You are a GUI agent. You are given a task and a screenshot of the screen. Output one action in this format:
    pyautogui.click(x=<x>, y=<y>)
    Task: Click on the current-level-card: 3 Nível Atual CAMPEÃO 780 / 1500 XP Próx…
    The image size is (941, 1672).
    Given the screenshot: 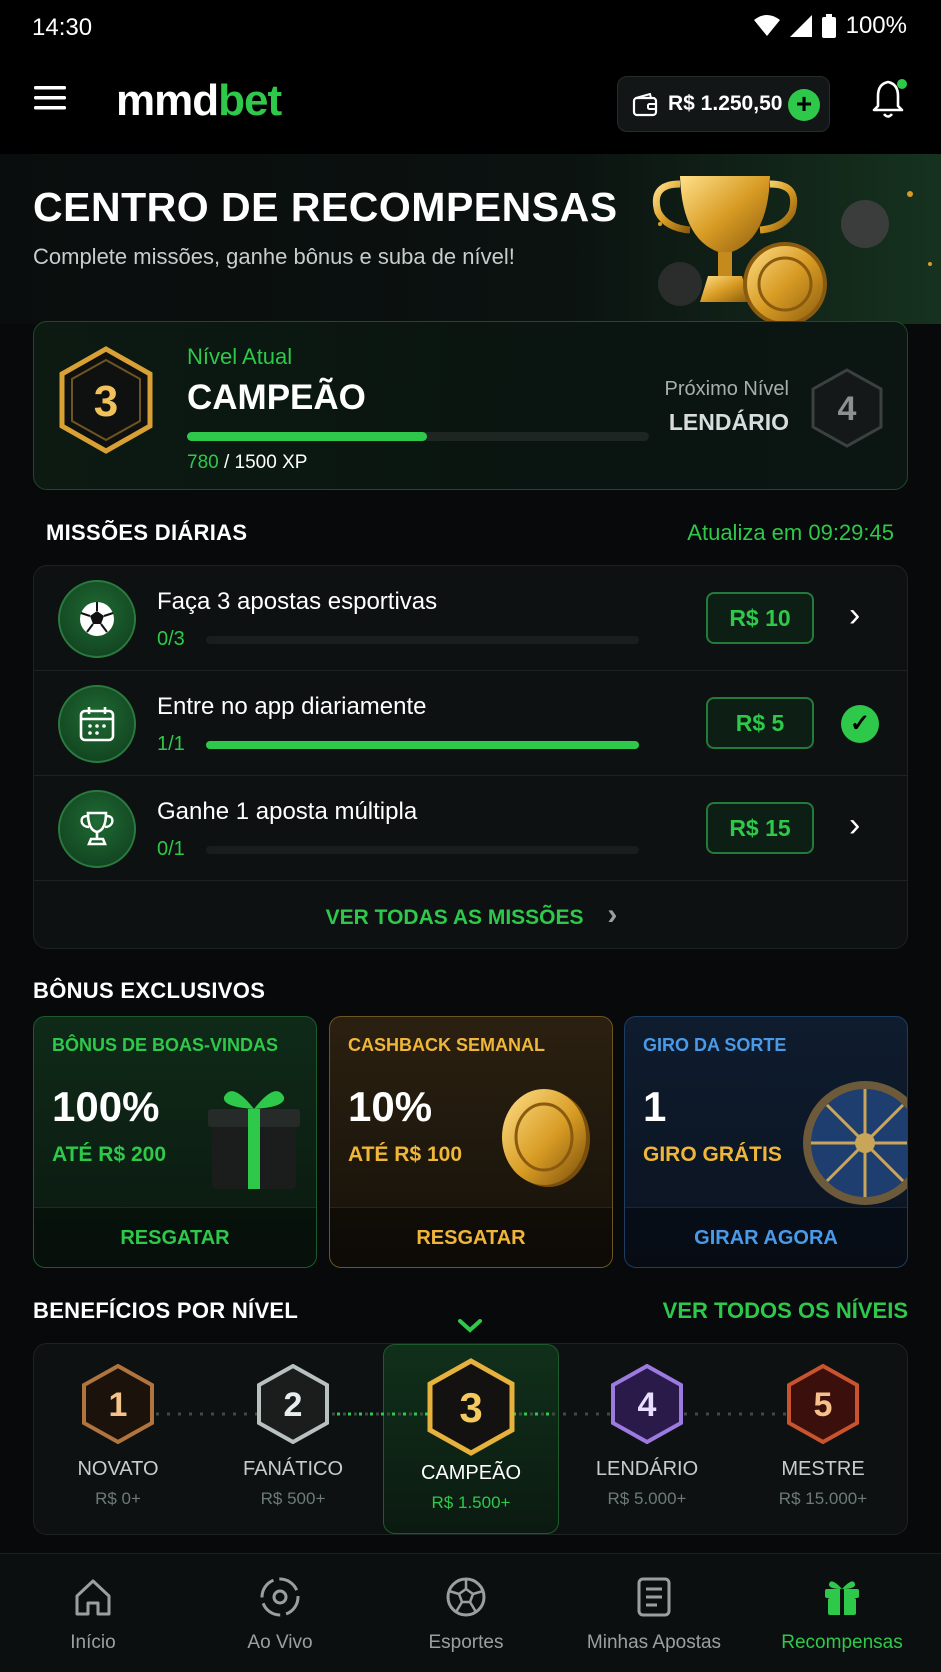 What is the action you would take?
    pyautogui.click(x=470, y=405)
    